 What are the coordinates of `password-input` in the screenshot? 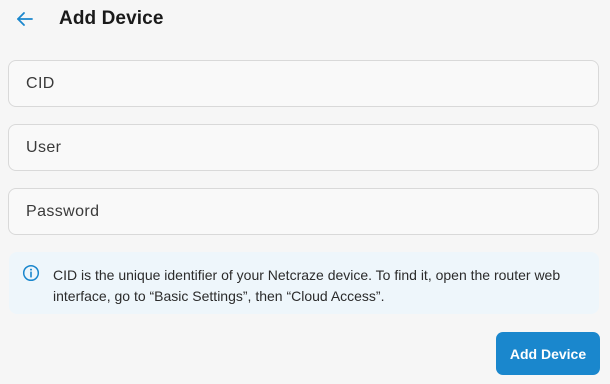 It's located at (303, 211).